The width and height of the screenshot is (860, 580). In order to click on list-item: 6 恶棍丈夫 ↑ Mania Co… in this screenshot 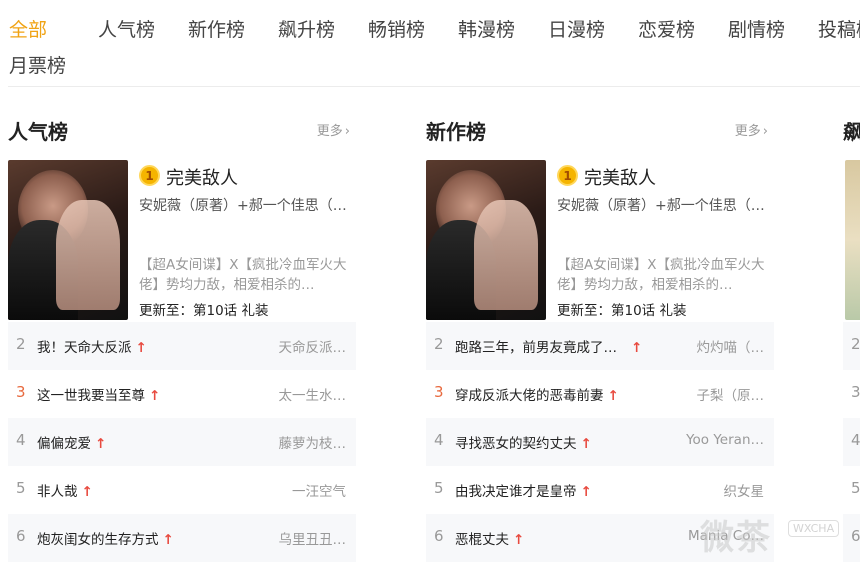, I will do `click(600, 538)`.